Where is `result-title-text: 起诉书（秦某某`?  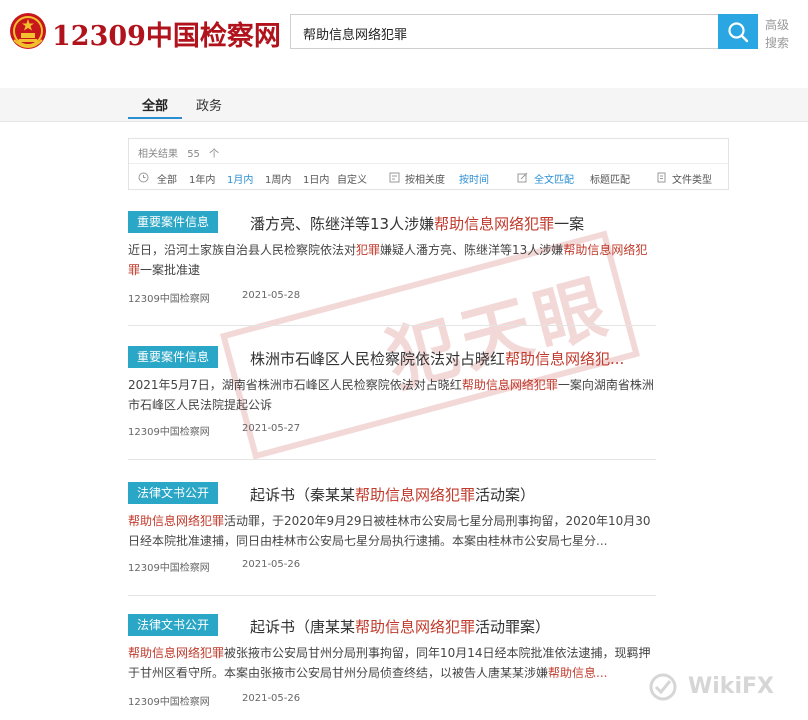 result-title-text: 起诉书（秦某某 is located at coordinates (303, 495).